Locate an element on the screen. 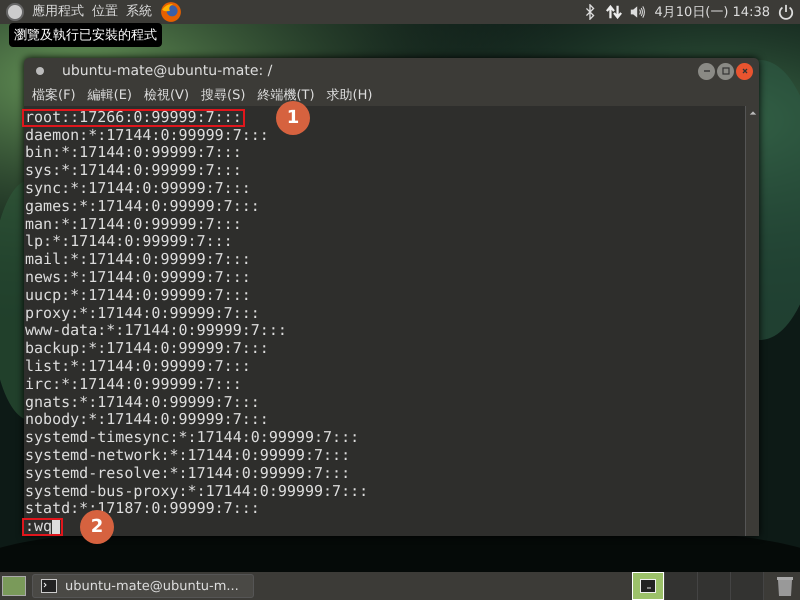 This screenshot has width=800, height=600. menu-item: 檔案(F) is located at coordinates (54, 95).